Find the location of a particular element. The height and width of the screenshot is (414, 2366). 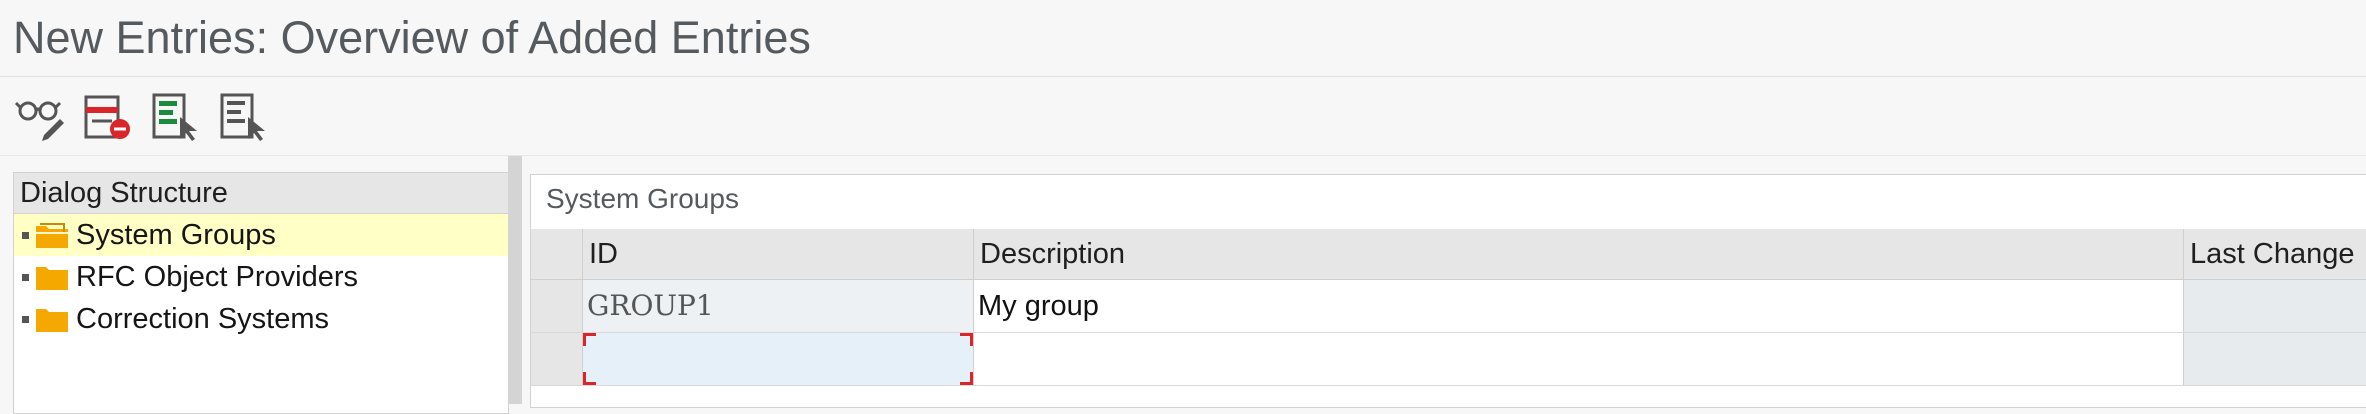

panel-splitter is located at coordinates (515, 280).